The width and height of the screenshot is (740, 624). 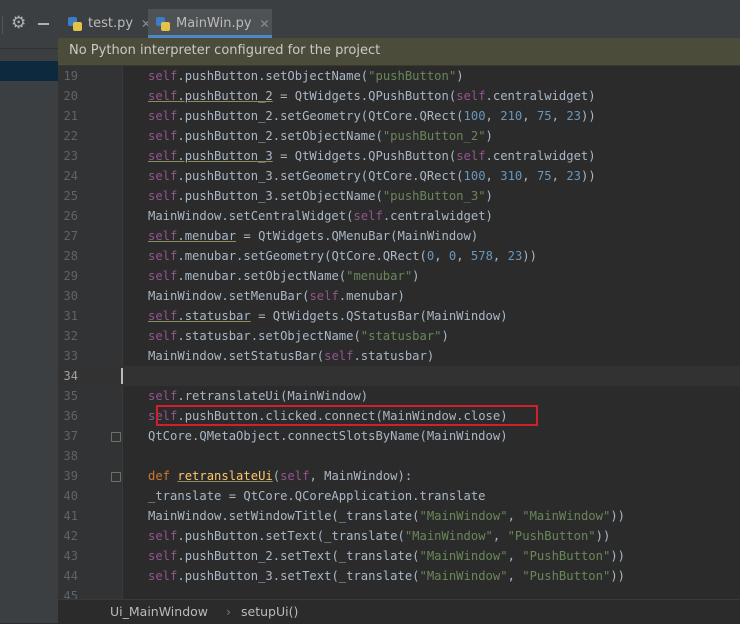 What do you see at coordinates (70, 236) in the screenshot?
I see `line-number: 27` at bounding box center [70, 236].